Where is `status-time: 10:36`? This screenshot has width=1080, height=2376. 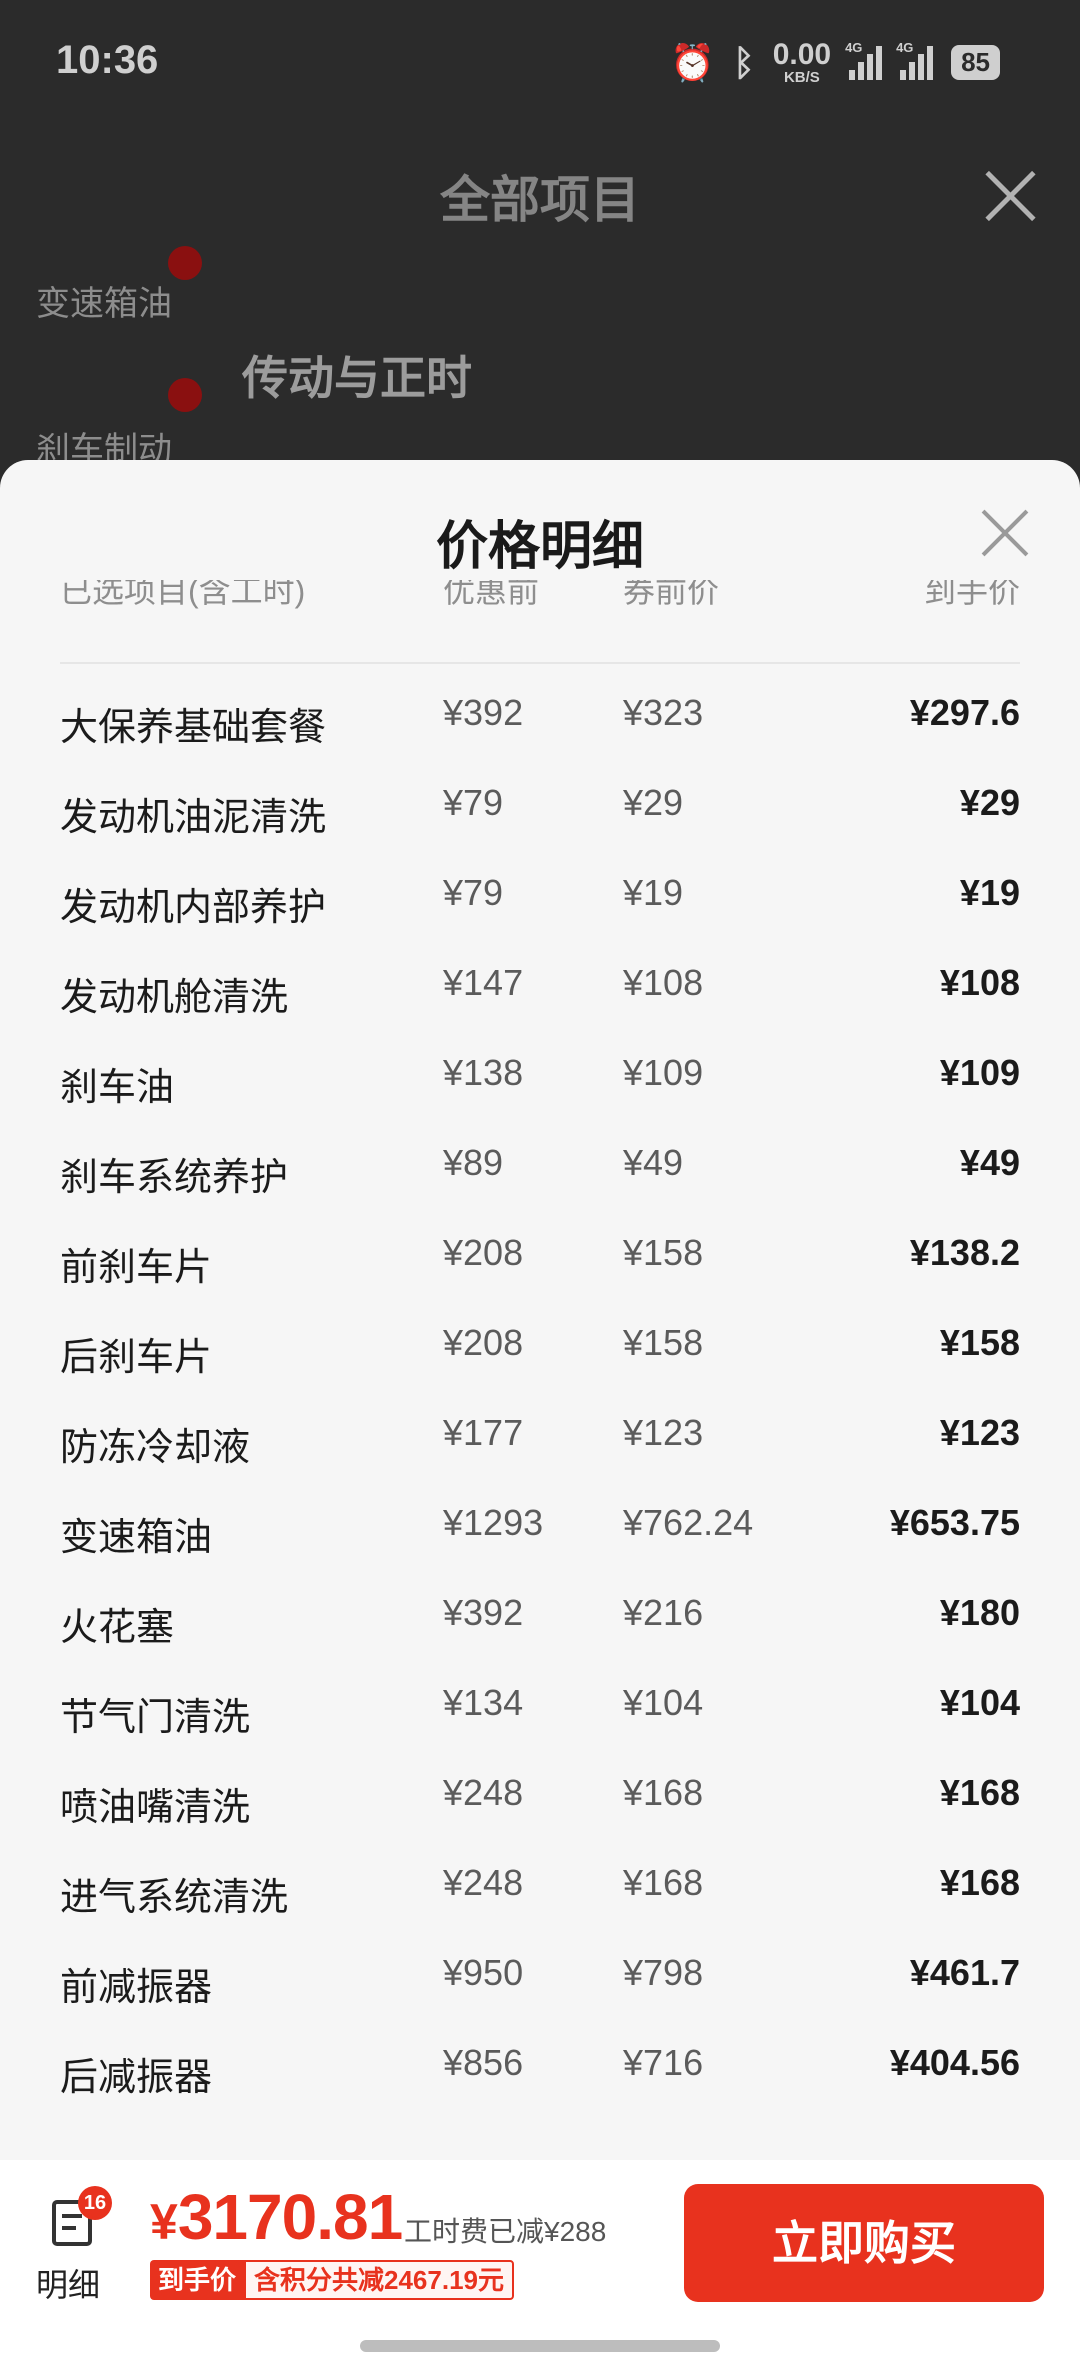
status-time: 10:36 is located at coordinates (107, 60).